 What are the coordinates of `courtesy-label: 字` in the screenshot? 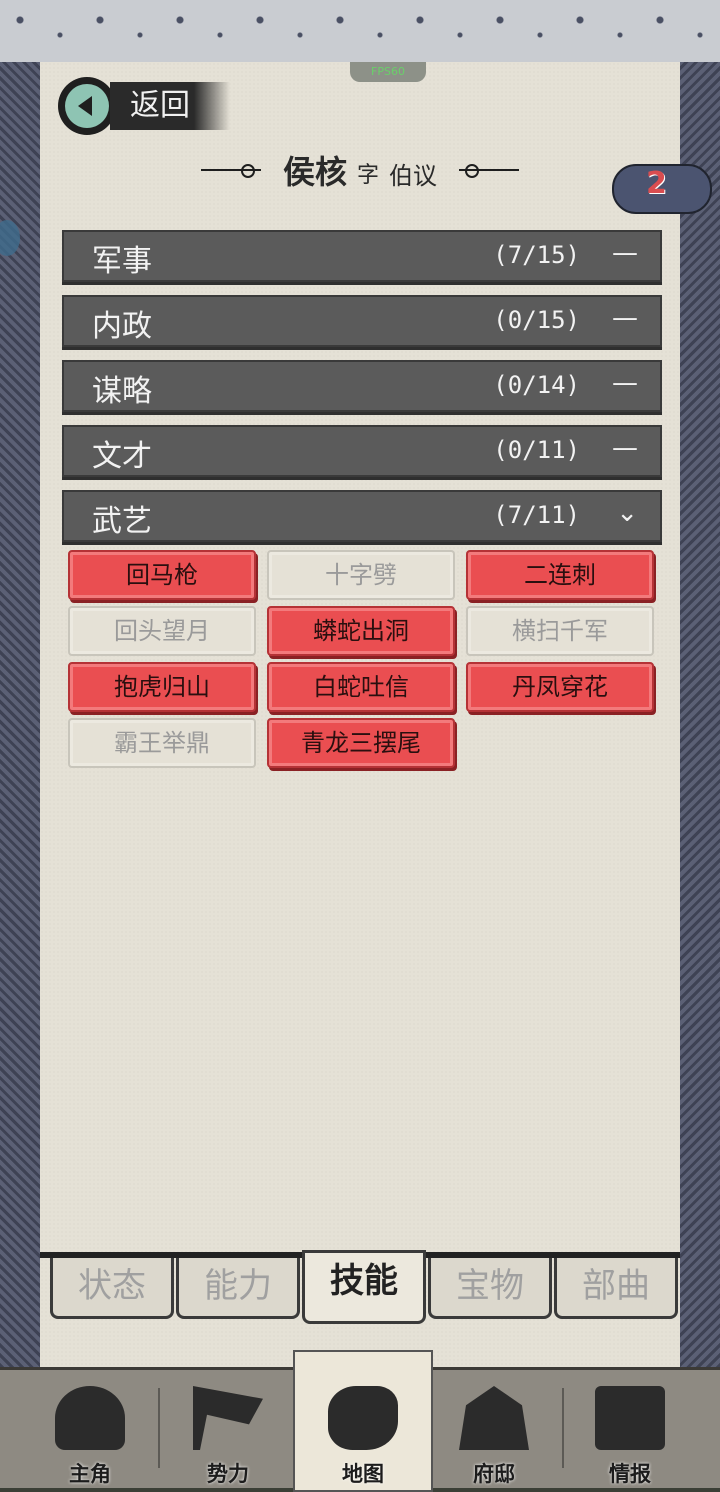 It's located at (368, 175).